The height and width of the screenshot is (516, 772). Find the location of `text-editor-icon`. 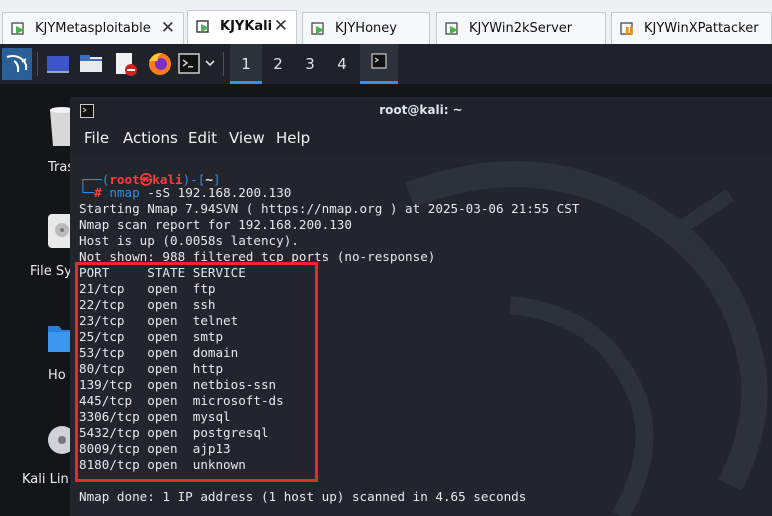

text-editor-icon is located at coordinates (125, 64).